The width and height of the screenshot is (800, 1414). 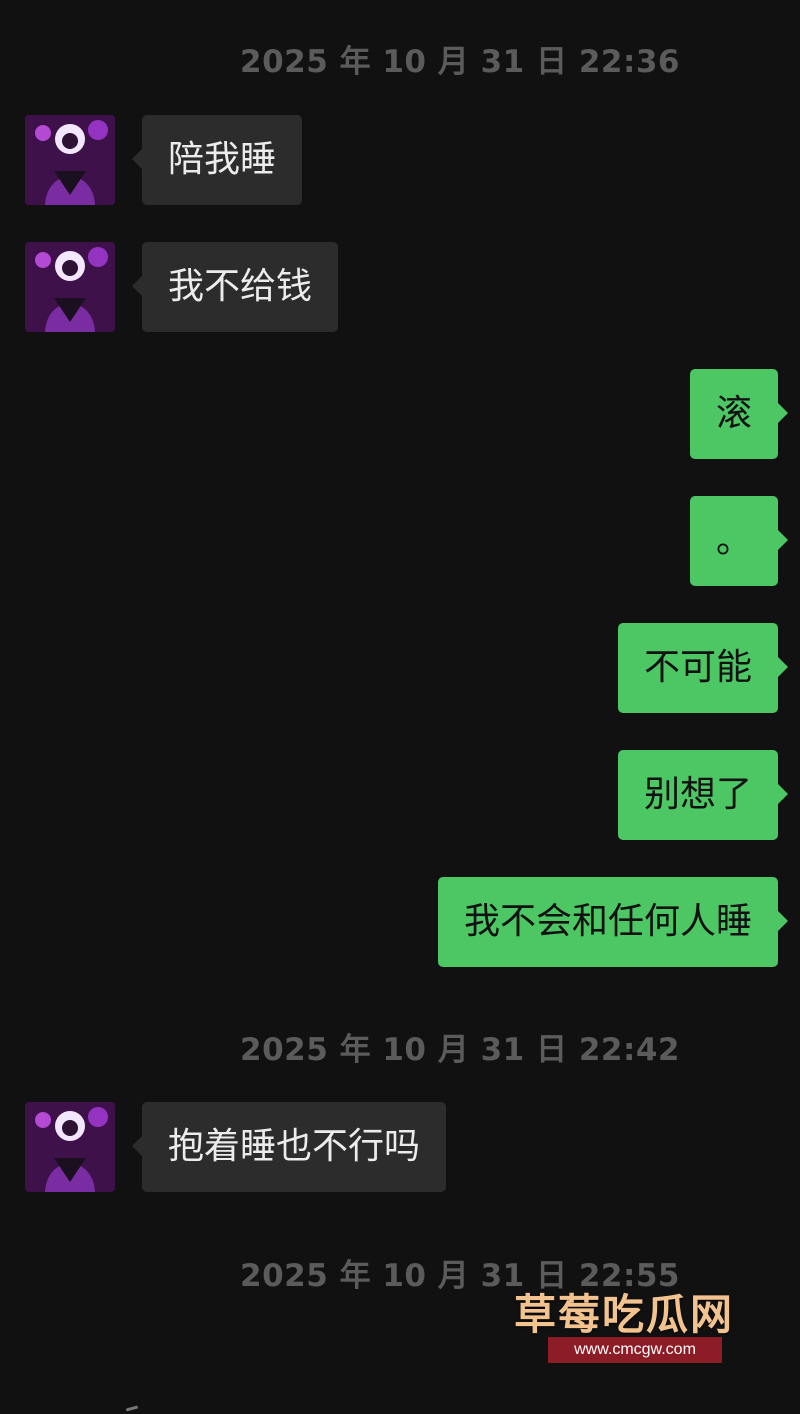 What do you see at coordinates (235, 287) in the screenshot?
I see `incoming-message-bubble: 我不给钱` at bounding box center [235, 287].